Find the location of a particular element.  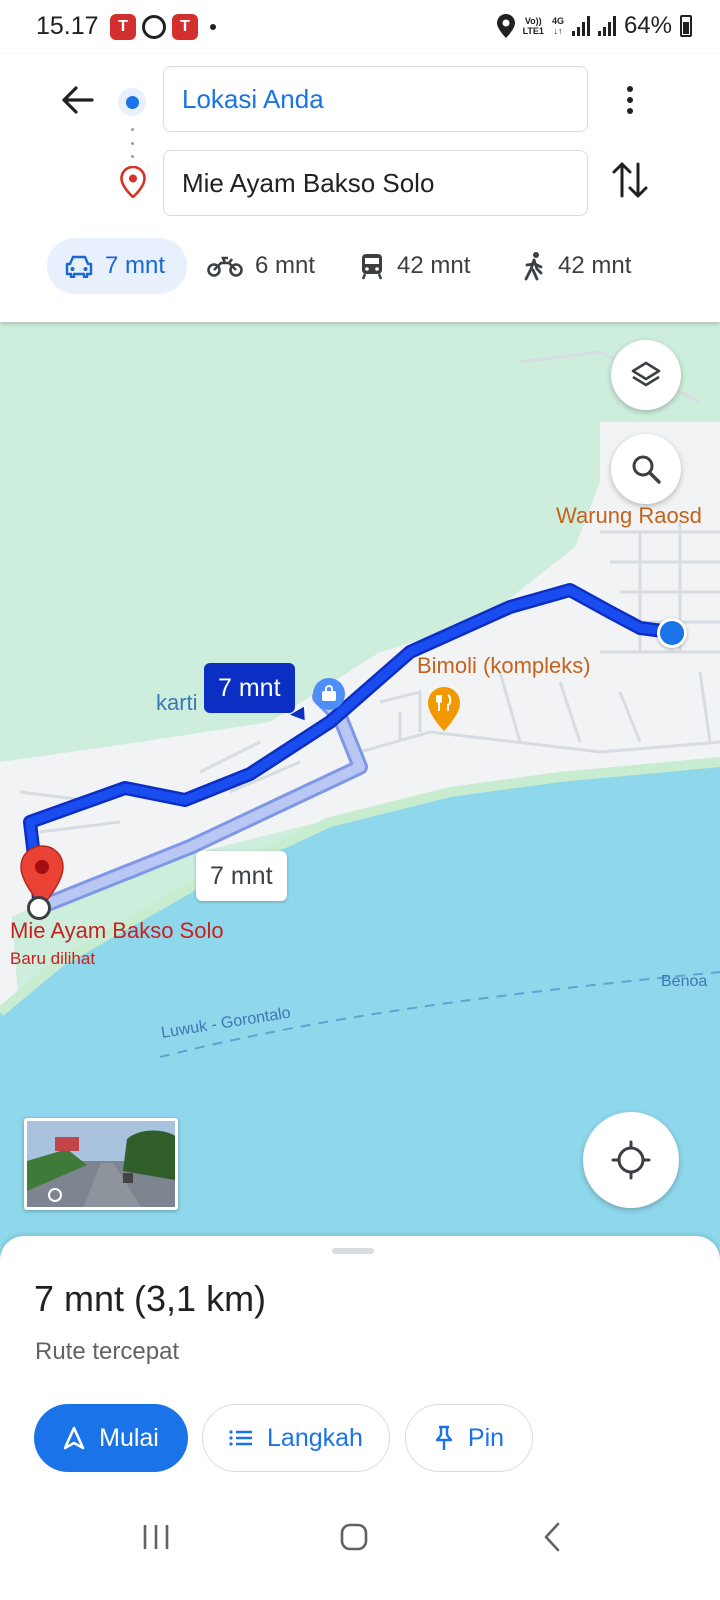

opera-icon is located at coordinates (154, 27).